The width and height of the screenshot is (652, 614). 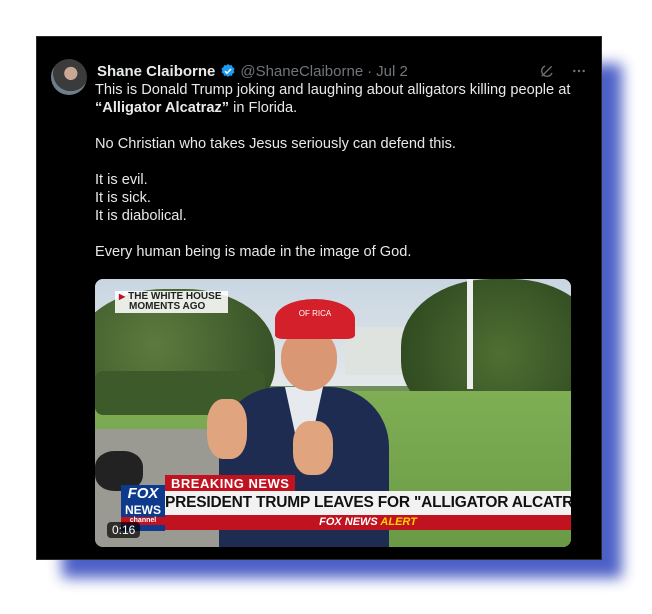 I want to click on bold-phrase: “Alligator Alcatraz”, so click(x=162, y=108).